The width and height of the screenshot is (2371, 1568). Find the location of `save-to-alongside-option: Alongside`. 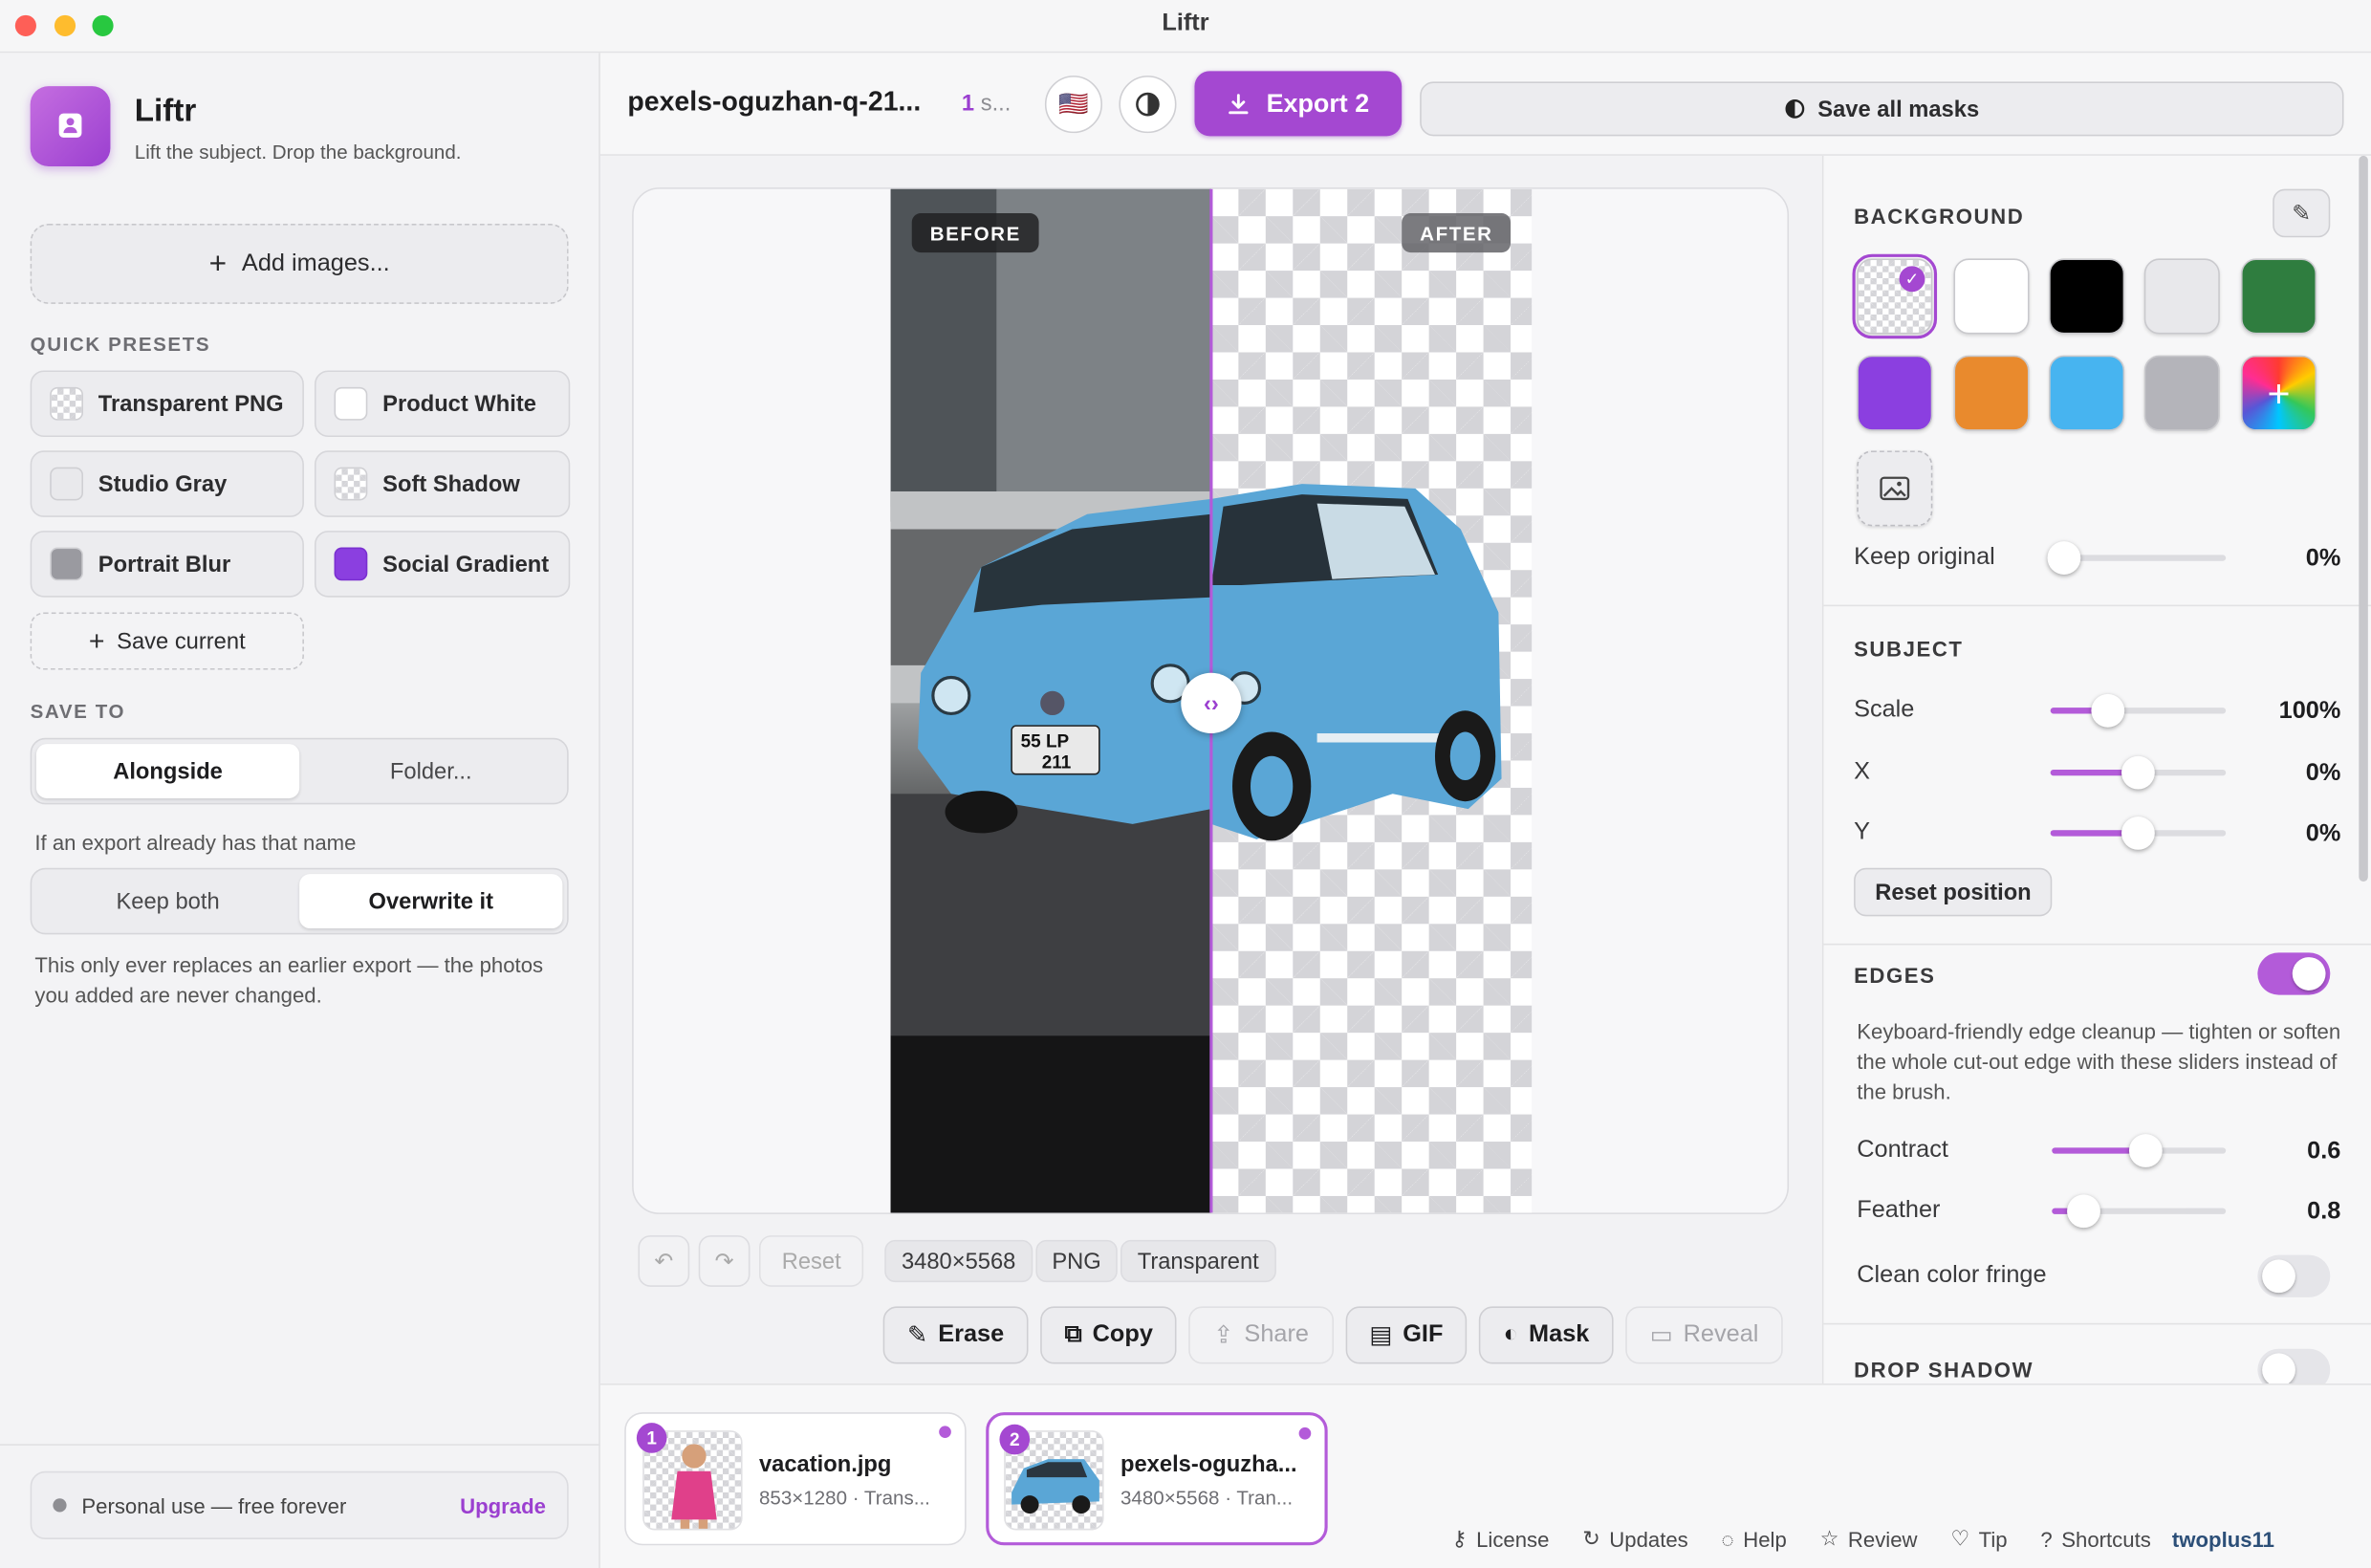

save-to-alongside-option: Alongside is located at coordinates (167, 771).